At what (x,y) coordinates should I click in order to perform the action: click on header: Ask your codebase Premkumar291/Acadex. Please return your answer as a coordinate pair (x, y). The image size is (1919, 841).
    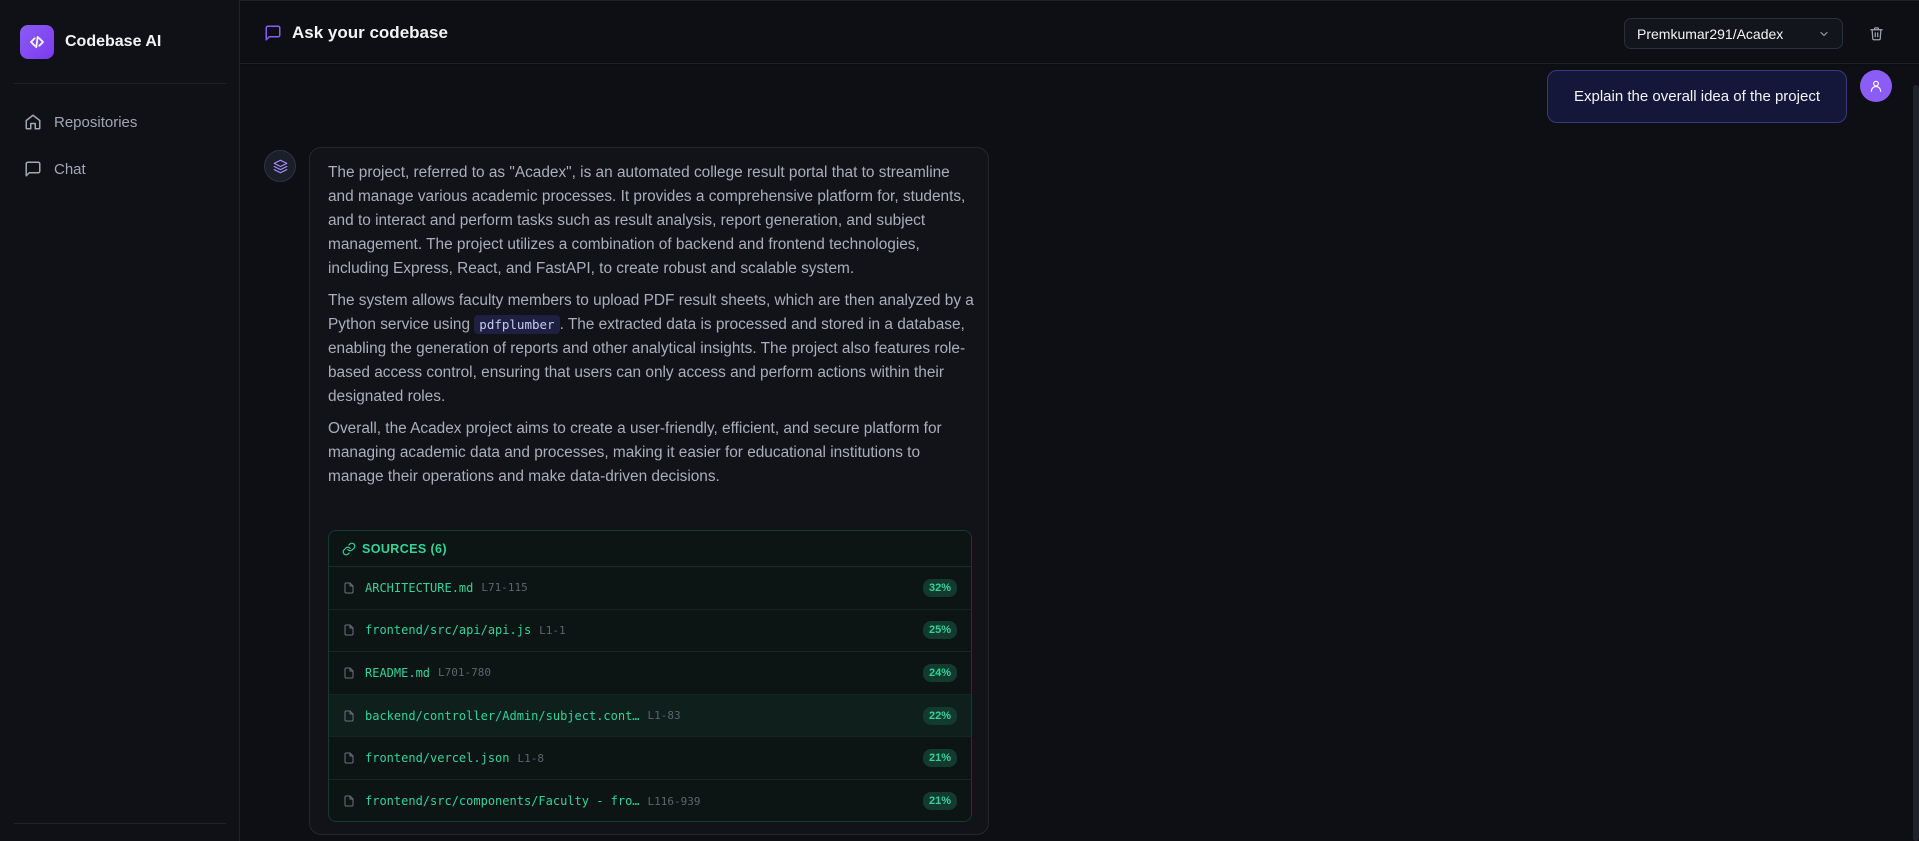
    Looking at the image, I should click on (1079, 32).